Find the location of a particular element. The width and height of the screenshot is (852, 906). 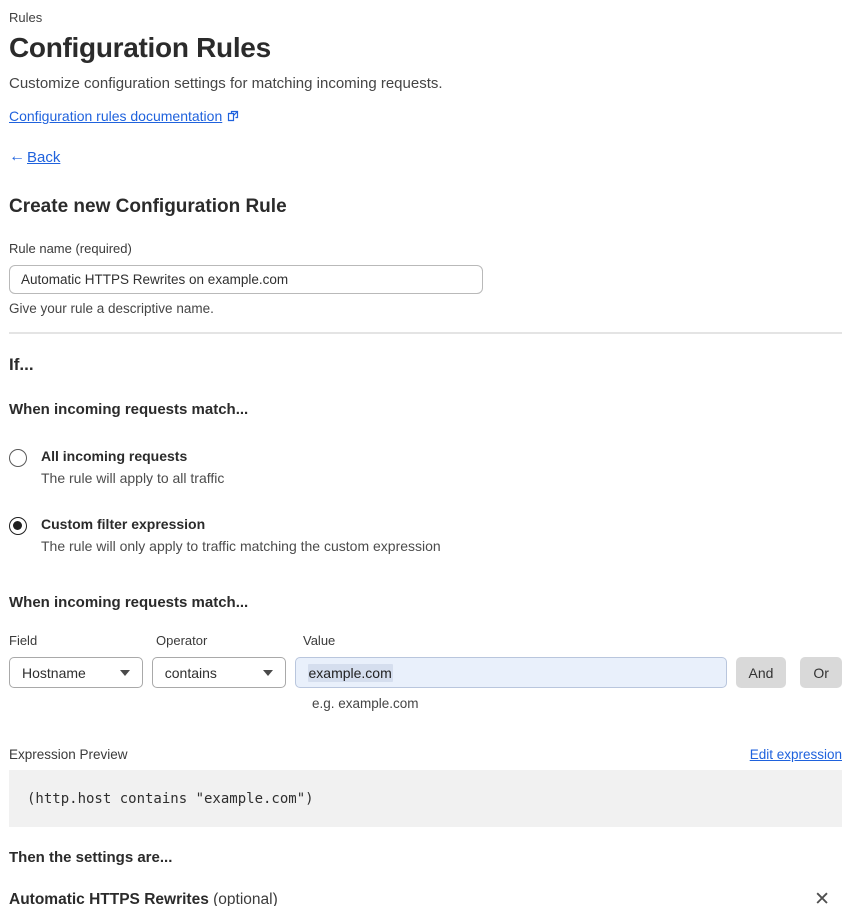

expression-code-block: (http.host contains "example.com") is located at coordinates (425, 798).